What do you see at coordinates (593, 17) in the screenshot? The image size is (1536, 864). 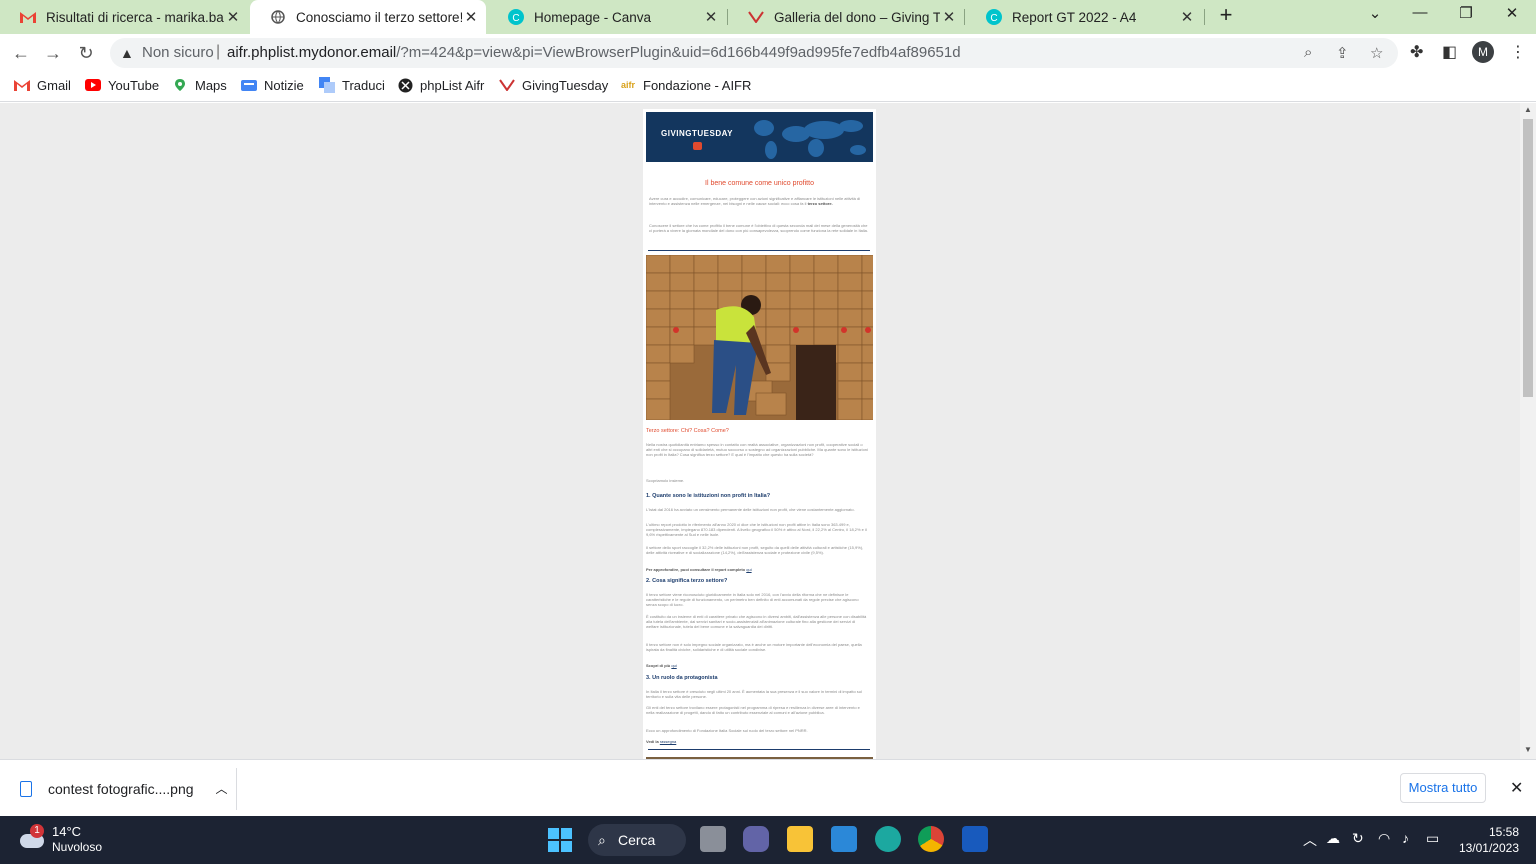 I see `tab-title: Homepage - Canva` at bounding box center [593, 17].